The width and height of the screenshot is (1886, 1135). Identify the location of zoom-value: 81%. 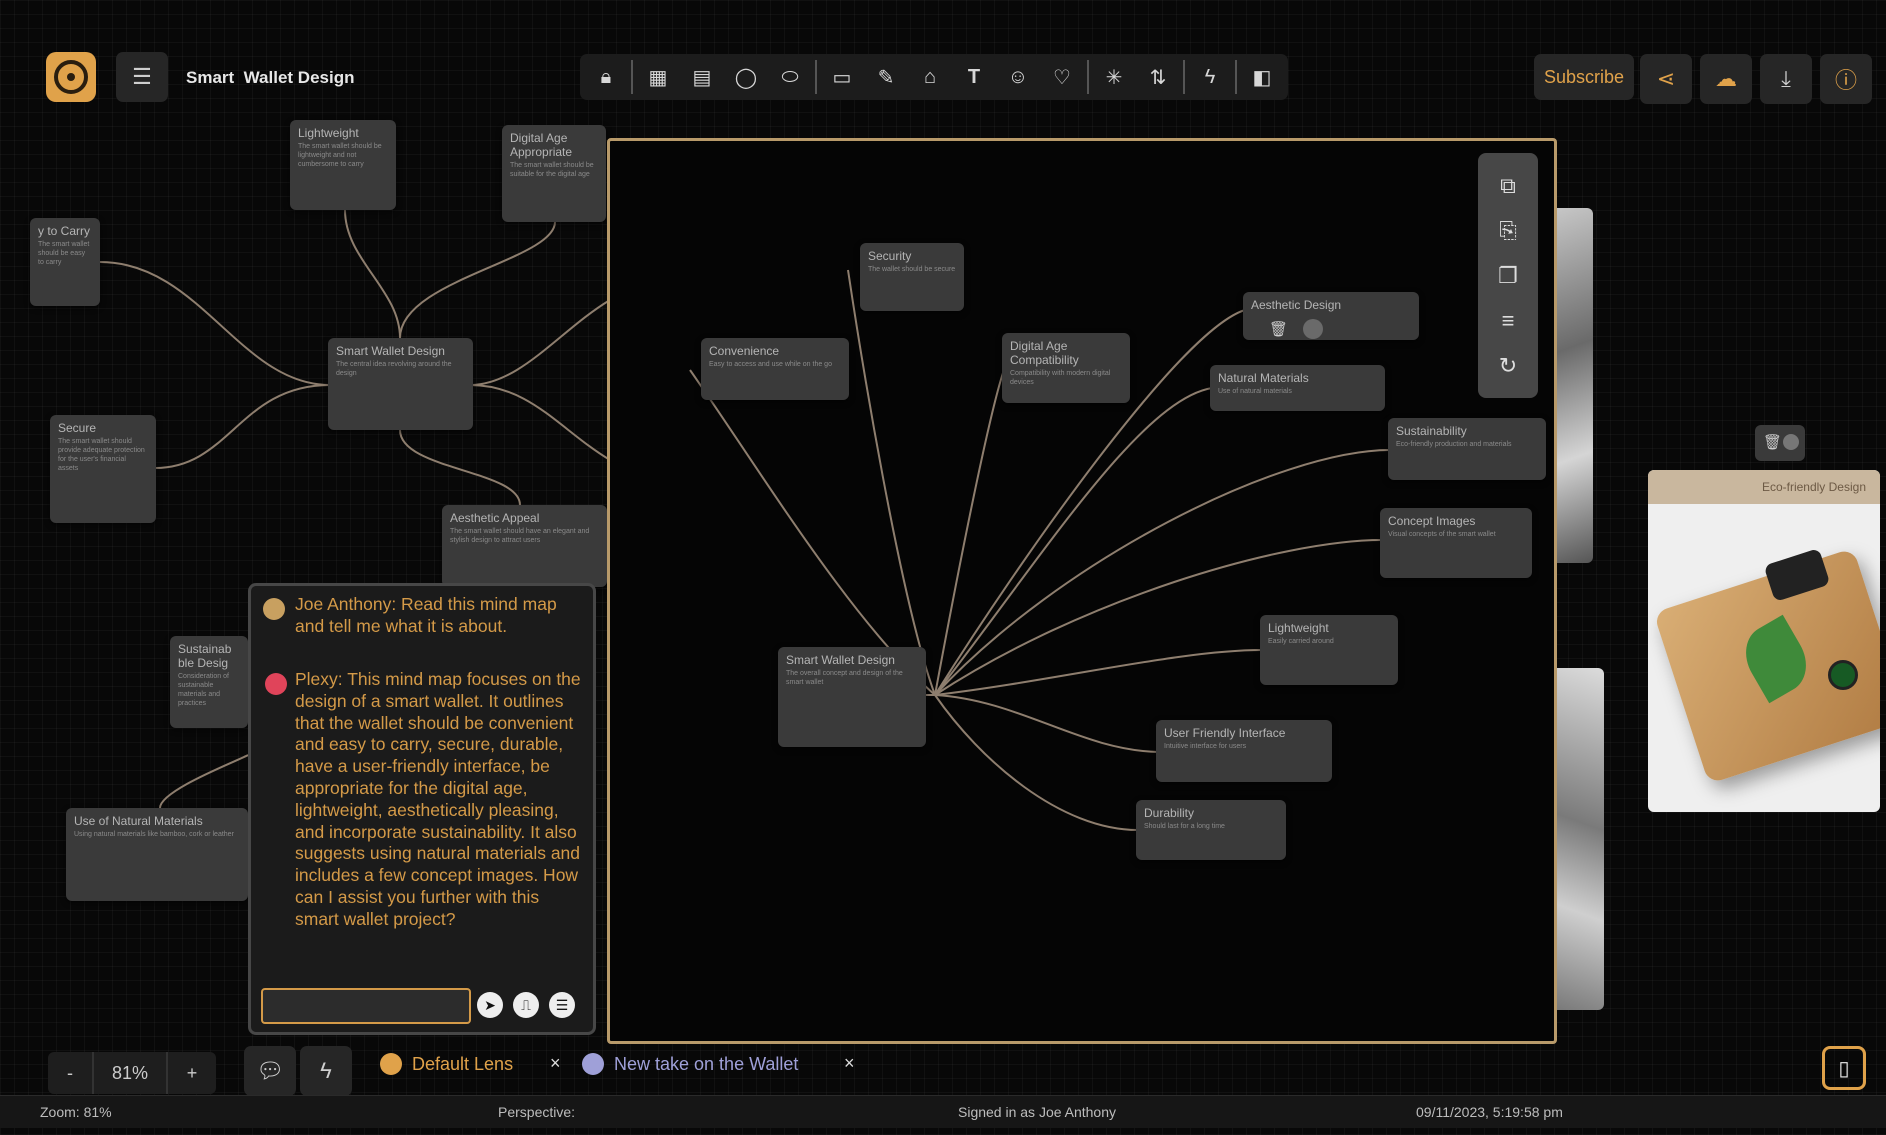
(130, 1073).